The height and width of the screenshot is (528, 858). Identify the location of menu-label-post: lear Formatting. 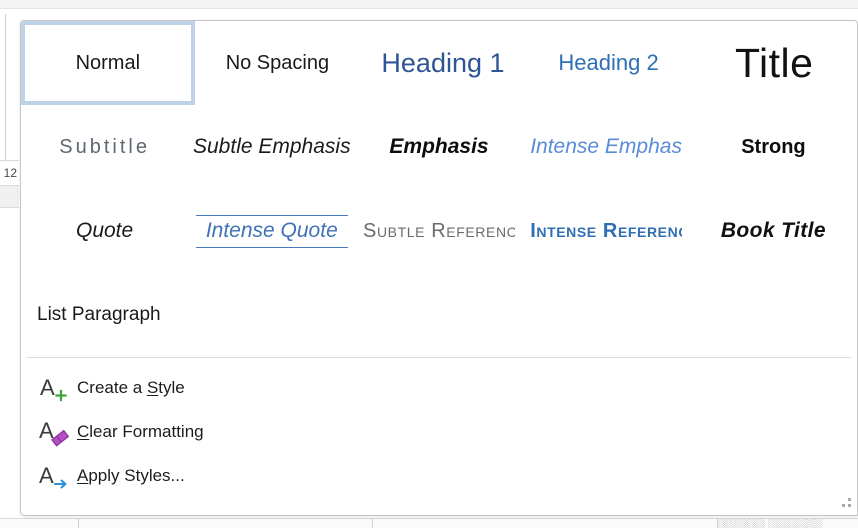
(146, 431).